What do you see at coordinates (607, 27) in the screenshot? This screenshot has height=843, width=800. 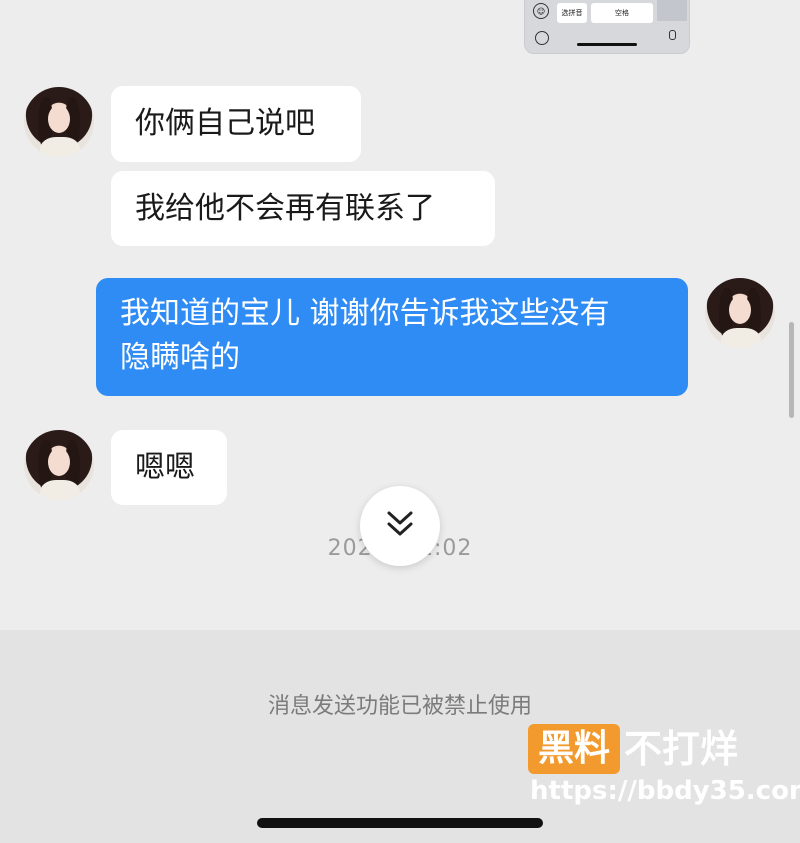 I see `keyboard-thumbnail: ☺ 选拼音 空格` at bounding box center [607, 27].